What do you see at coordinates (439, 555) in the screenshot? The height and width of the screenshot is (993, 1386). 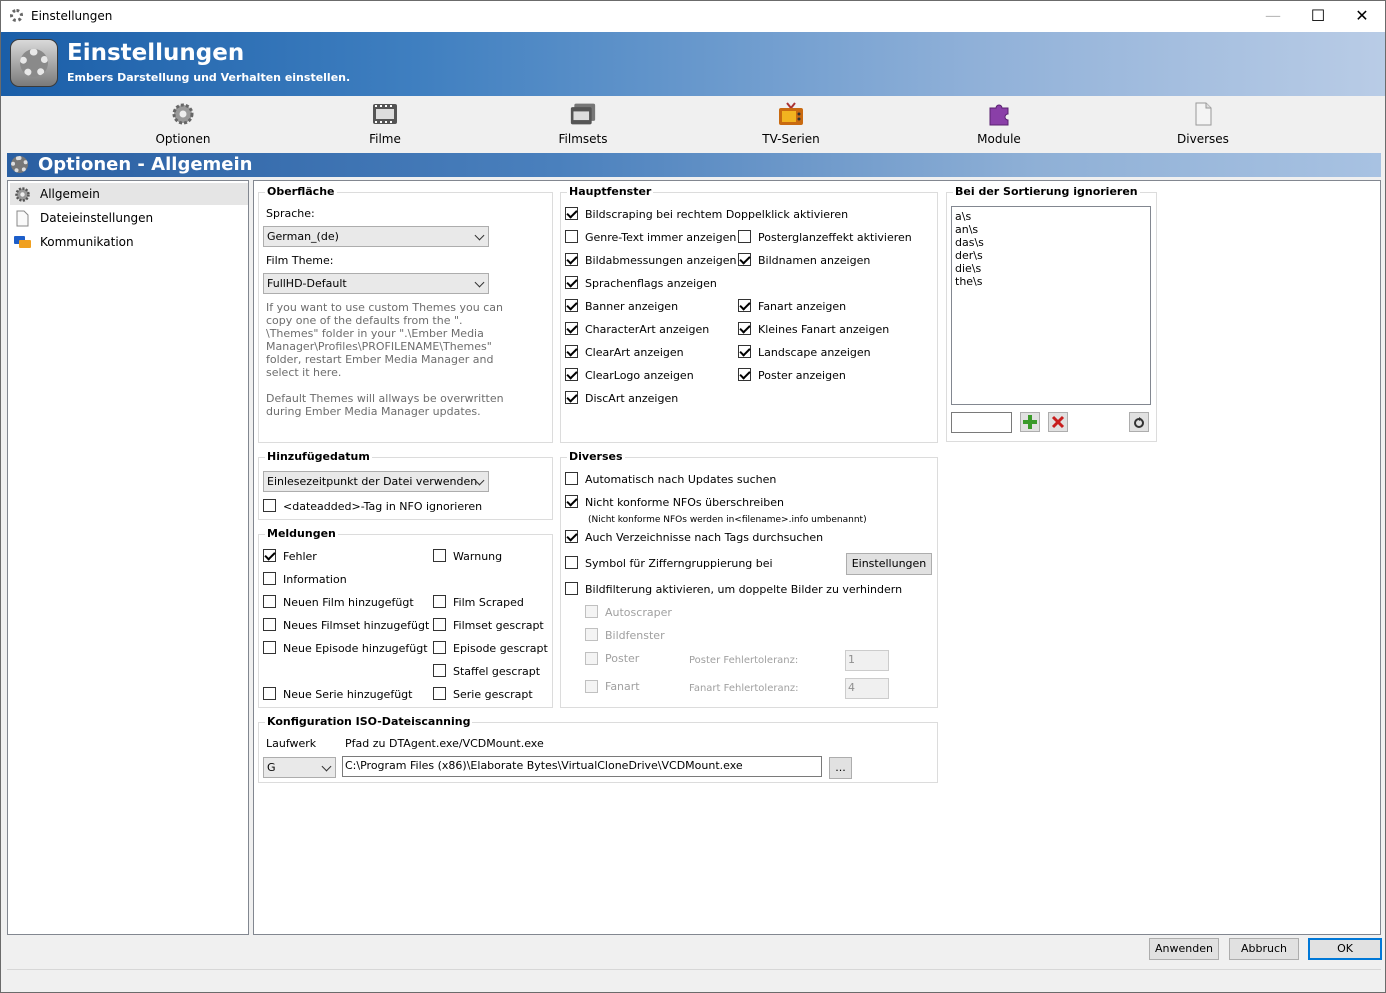 I see `warnung-checkbox` at bounding box center [439, 555].